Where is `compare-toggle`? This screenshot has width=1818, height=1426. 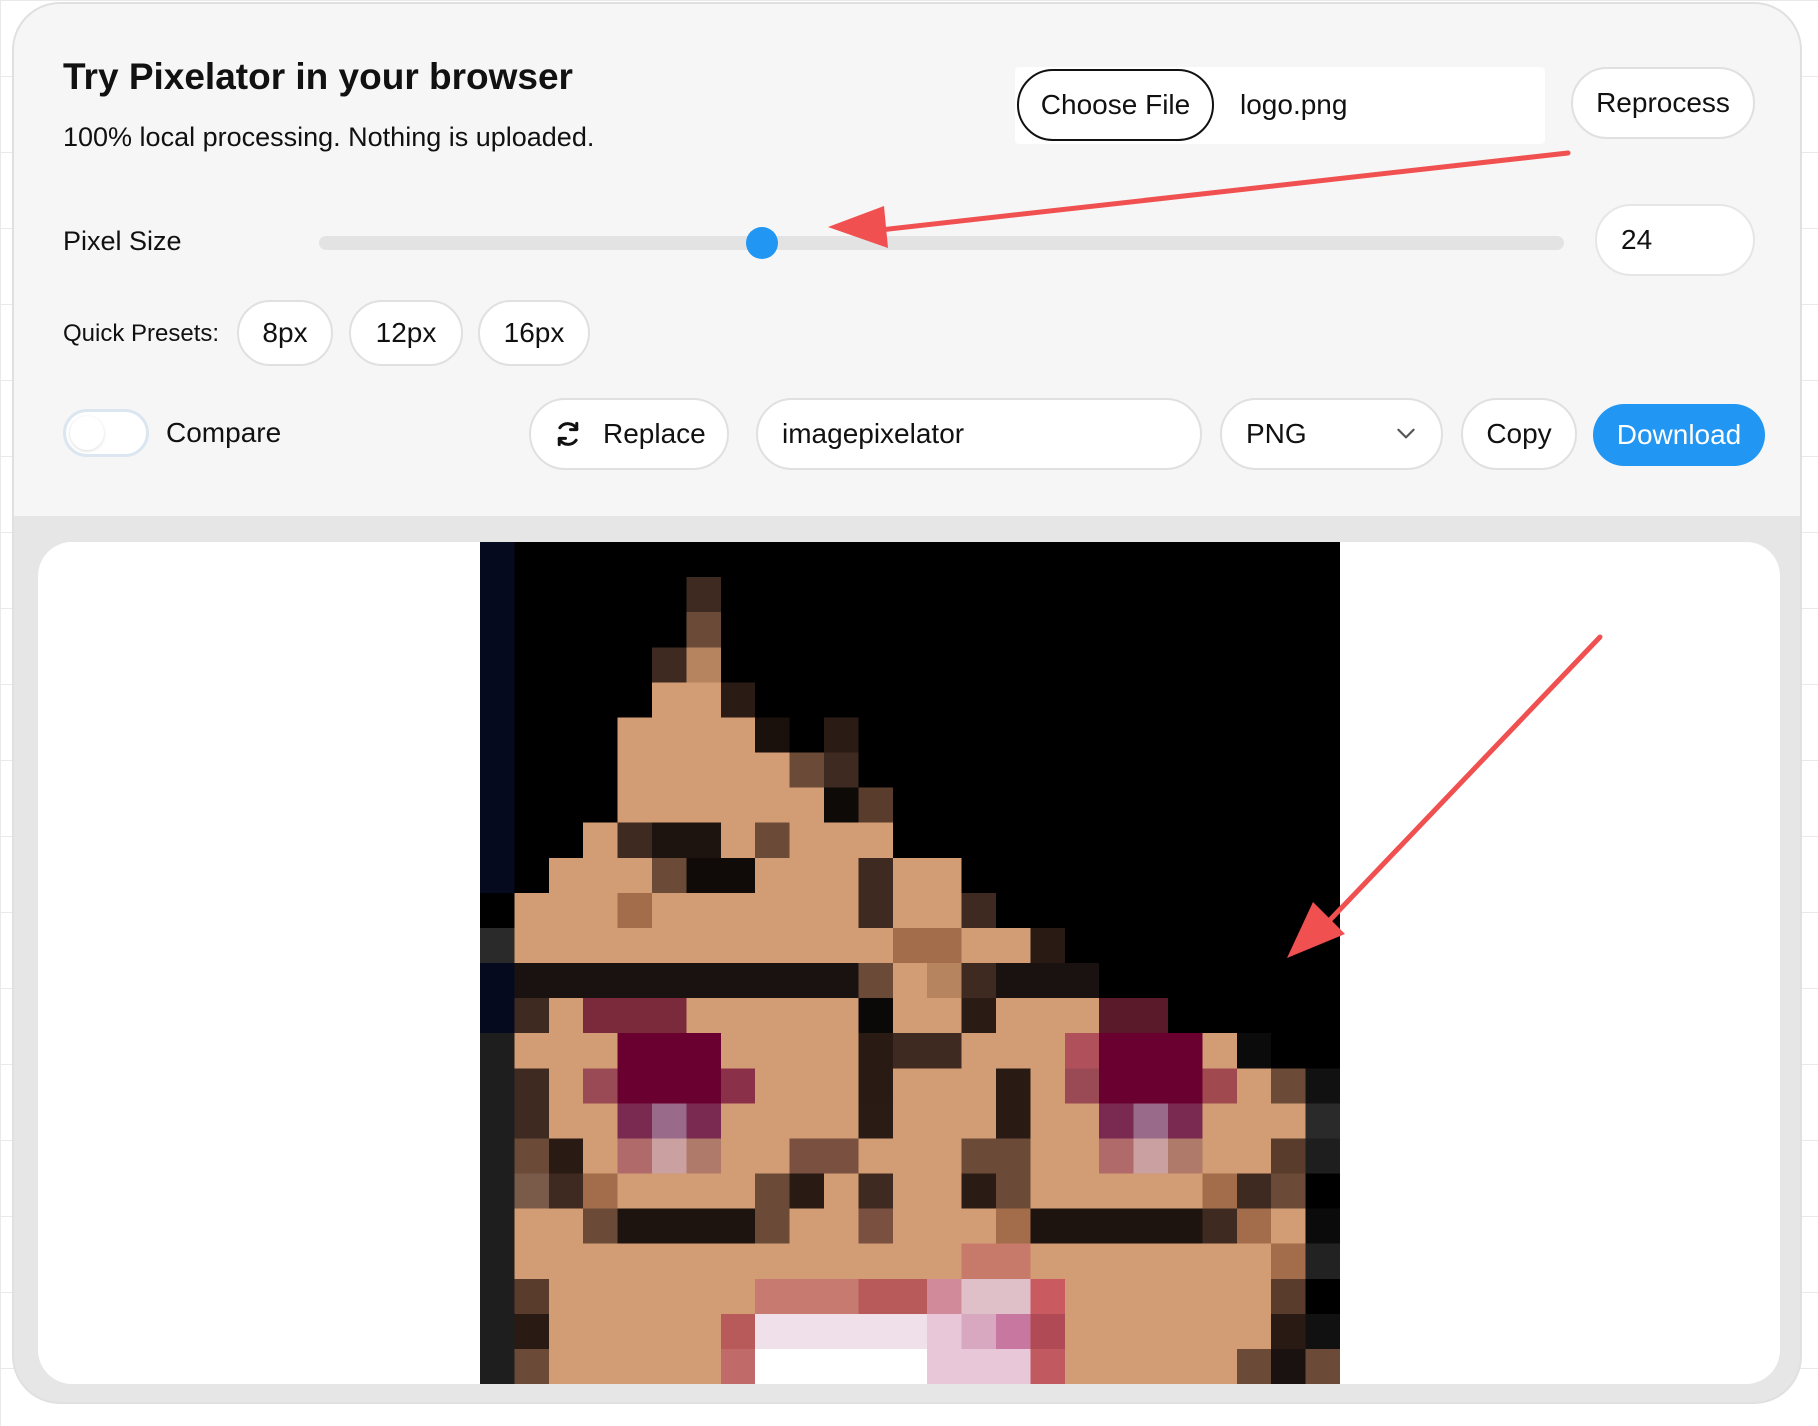 compare-toggle is located at coordinates (106, 433).